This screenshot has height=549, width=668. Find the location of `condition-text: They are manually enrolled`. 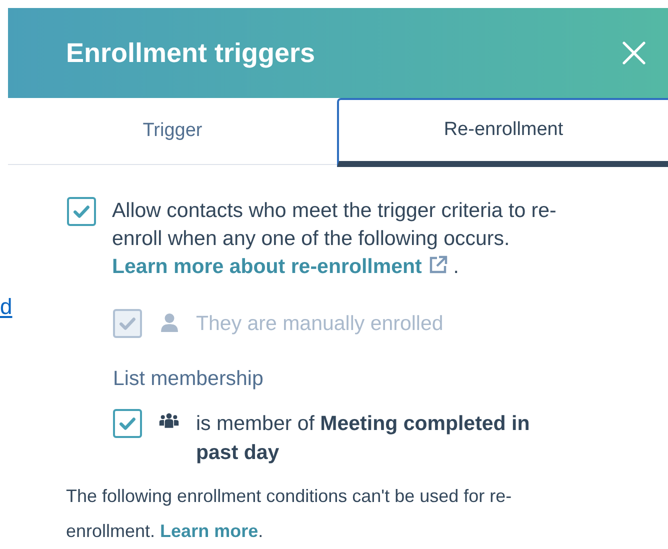

condition-text: They are manually enrolled is located at coordinates (320, 324).